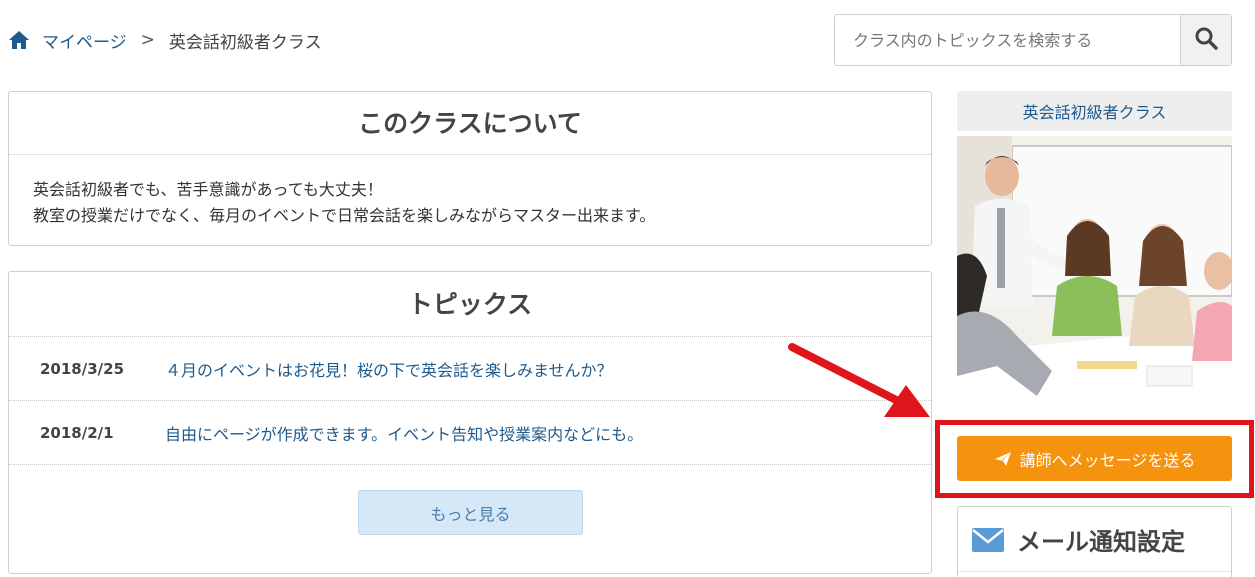  What do you see at coordinates (1094, 273) in the screenshot?
I see `class-photo` at bounding box center [1094, 273].